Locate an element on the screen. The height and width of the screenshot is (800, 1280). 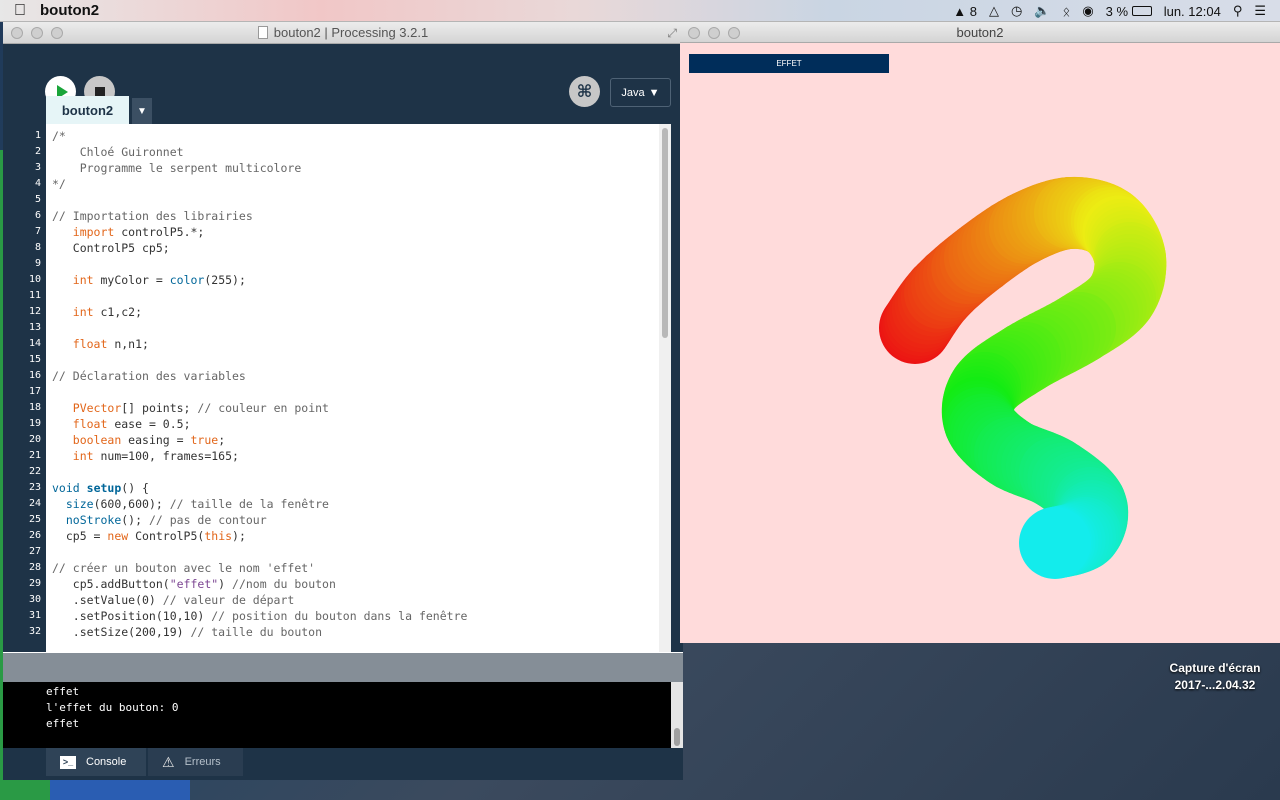
code-text: .setValue(0) // valeur de départ is located at coordinates (173, 600).